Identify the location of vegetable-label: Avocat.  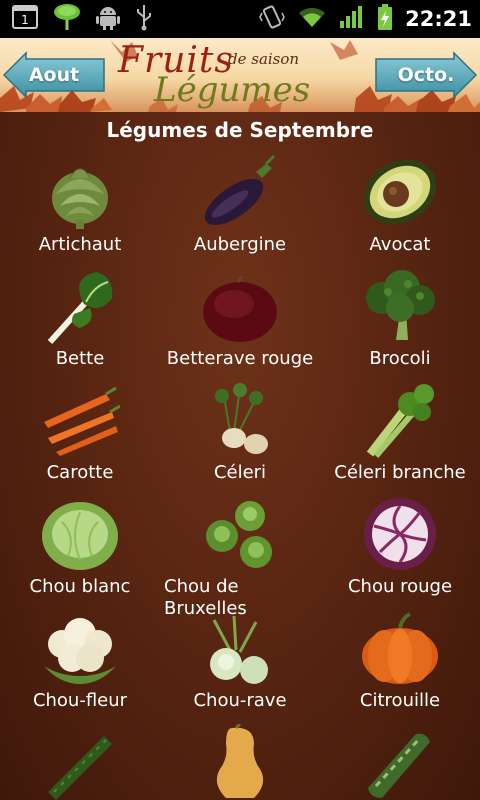
(400, 244).